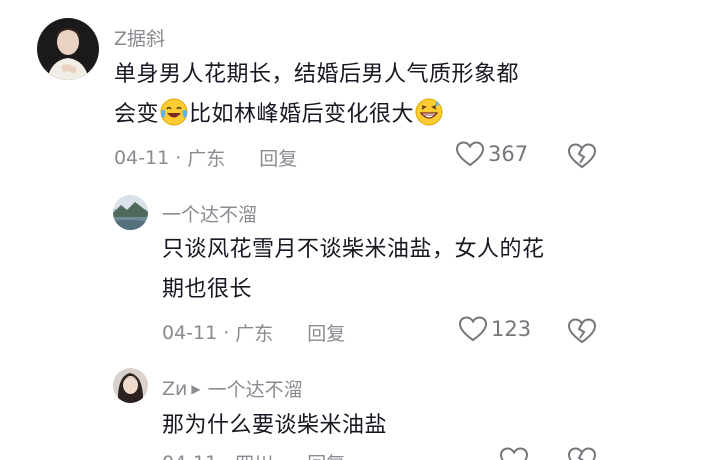  Describe the element at coordinates (353, 269) in the screenshot. I see `comment-text: 只谈风花雪月不谈柴米油盐，女人的花 期也很长` at that location.